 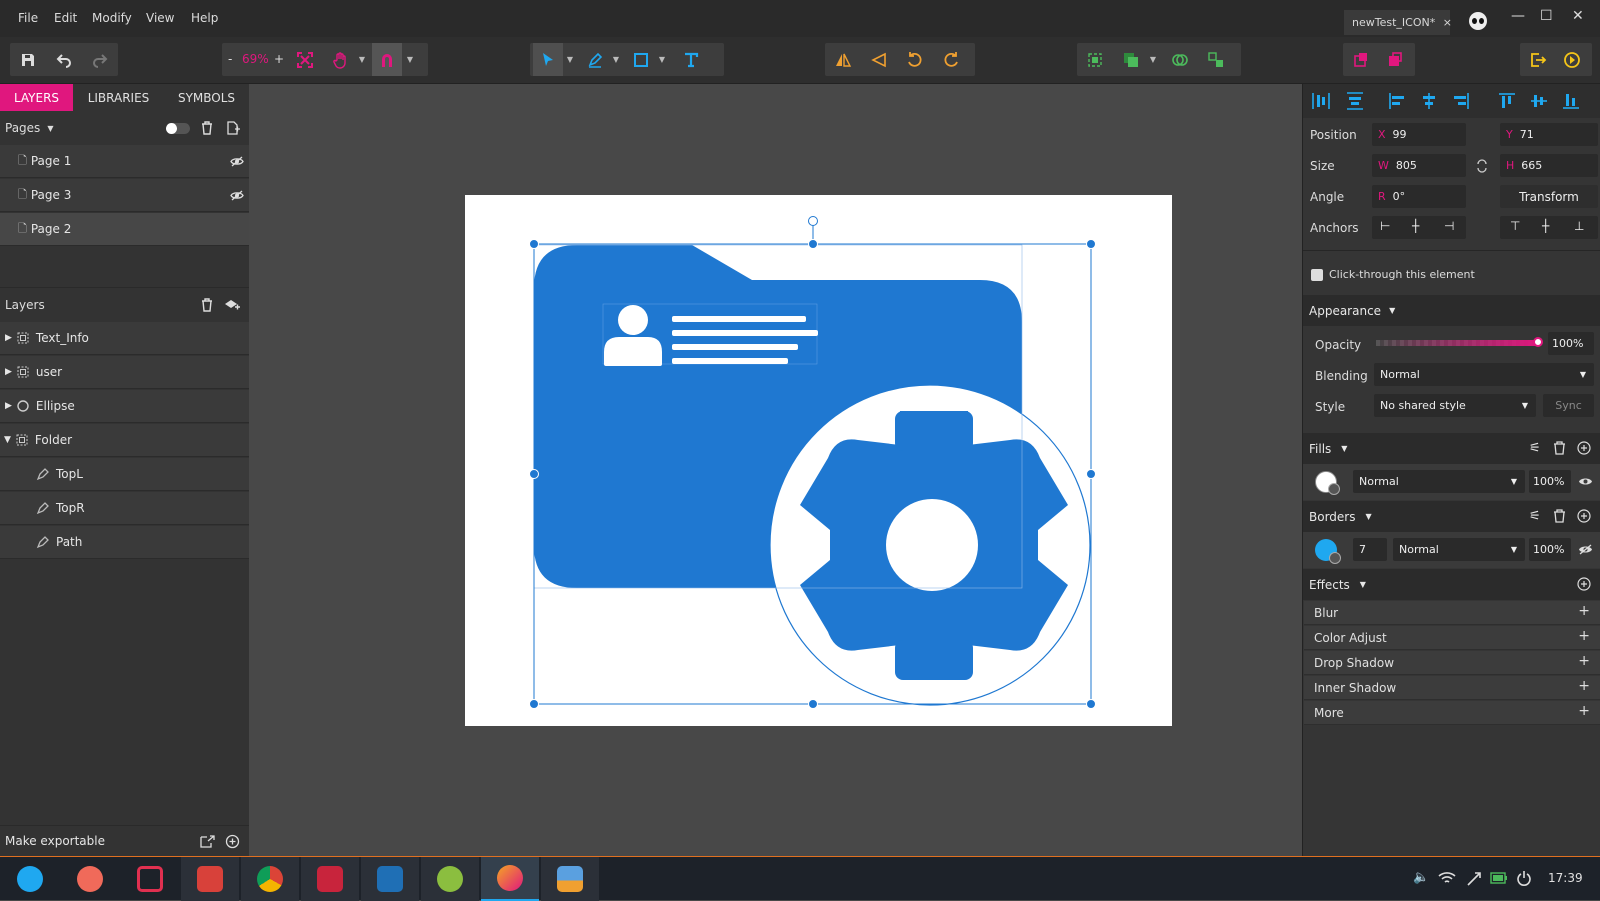 What do you see at coordinates (1385, 226) in the screenshot?
I see `anchor-left-icon: ⊢` at bounding box center [1385, 226].